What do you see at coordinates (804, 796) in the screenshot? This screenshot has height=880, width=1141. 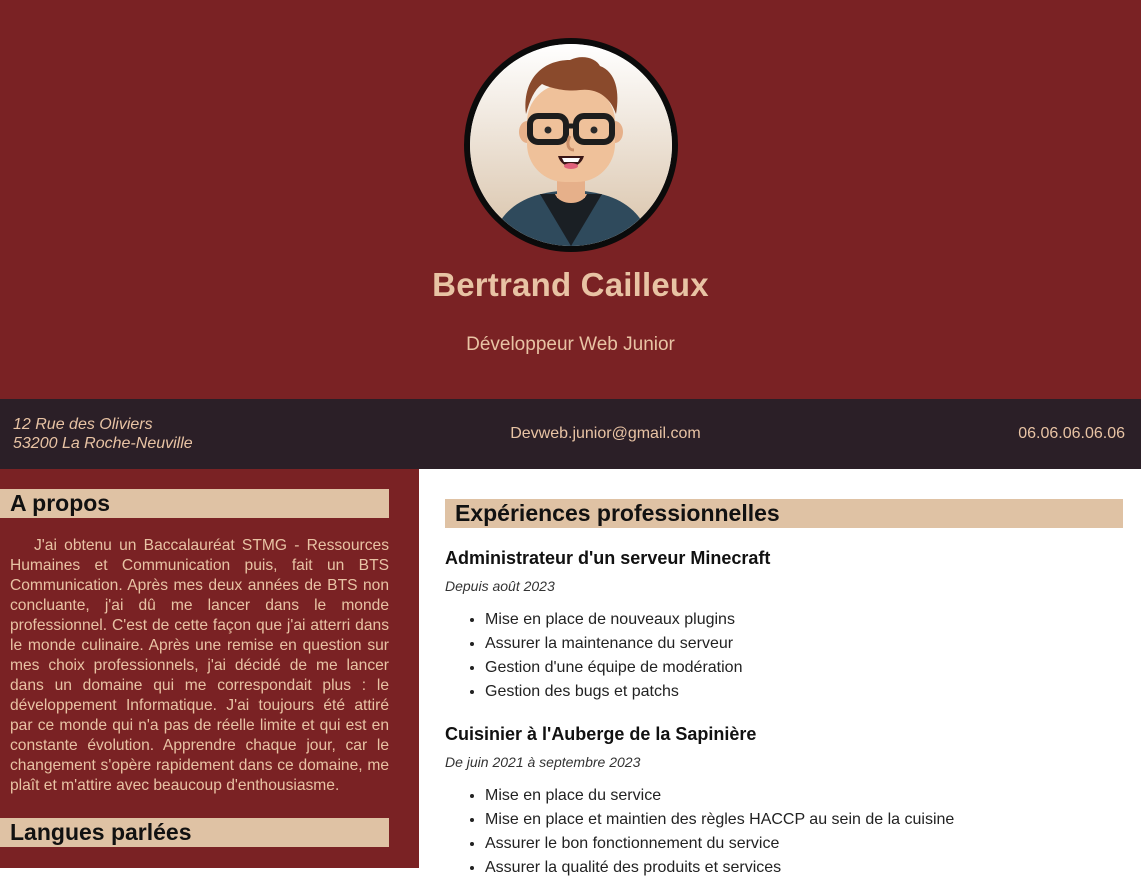 I see `list-item: Mise en place du service` at bounding box center [804, 796].